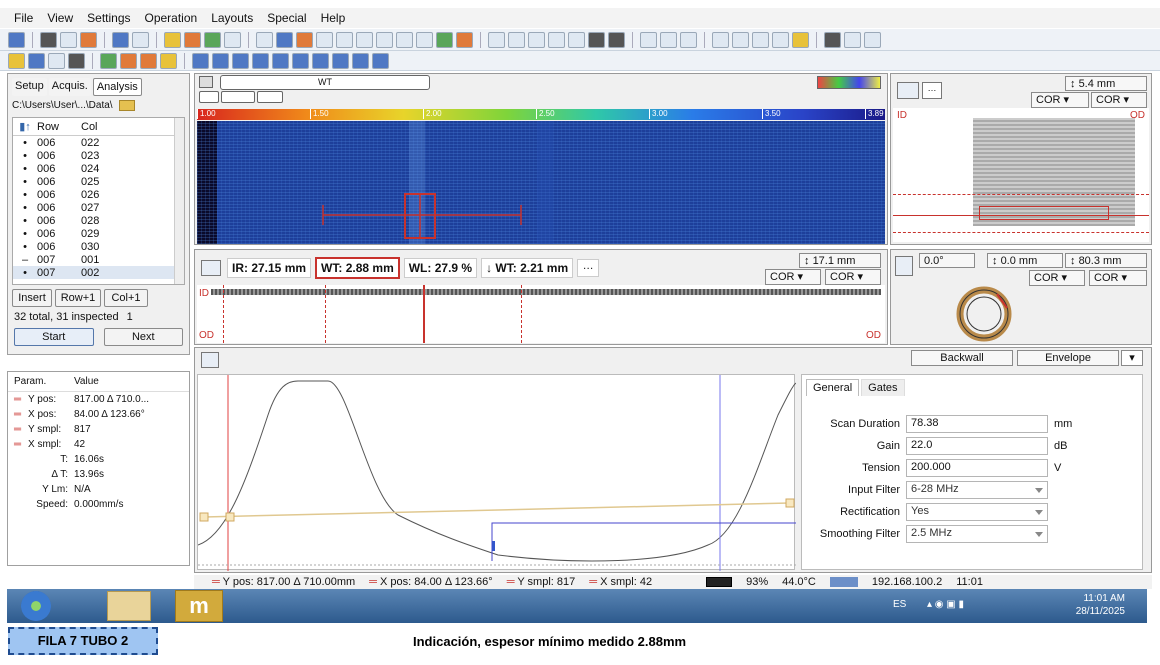 The width and height of the screenshot is (1160, 665). What do you see at coordinates (340, 60) in the screenshot?
I see `layout-8-icon` at bounding box center [340, 60].